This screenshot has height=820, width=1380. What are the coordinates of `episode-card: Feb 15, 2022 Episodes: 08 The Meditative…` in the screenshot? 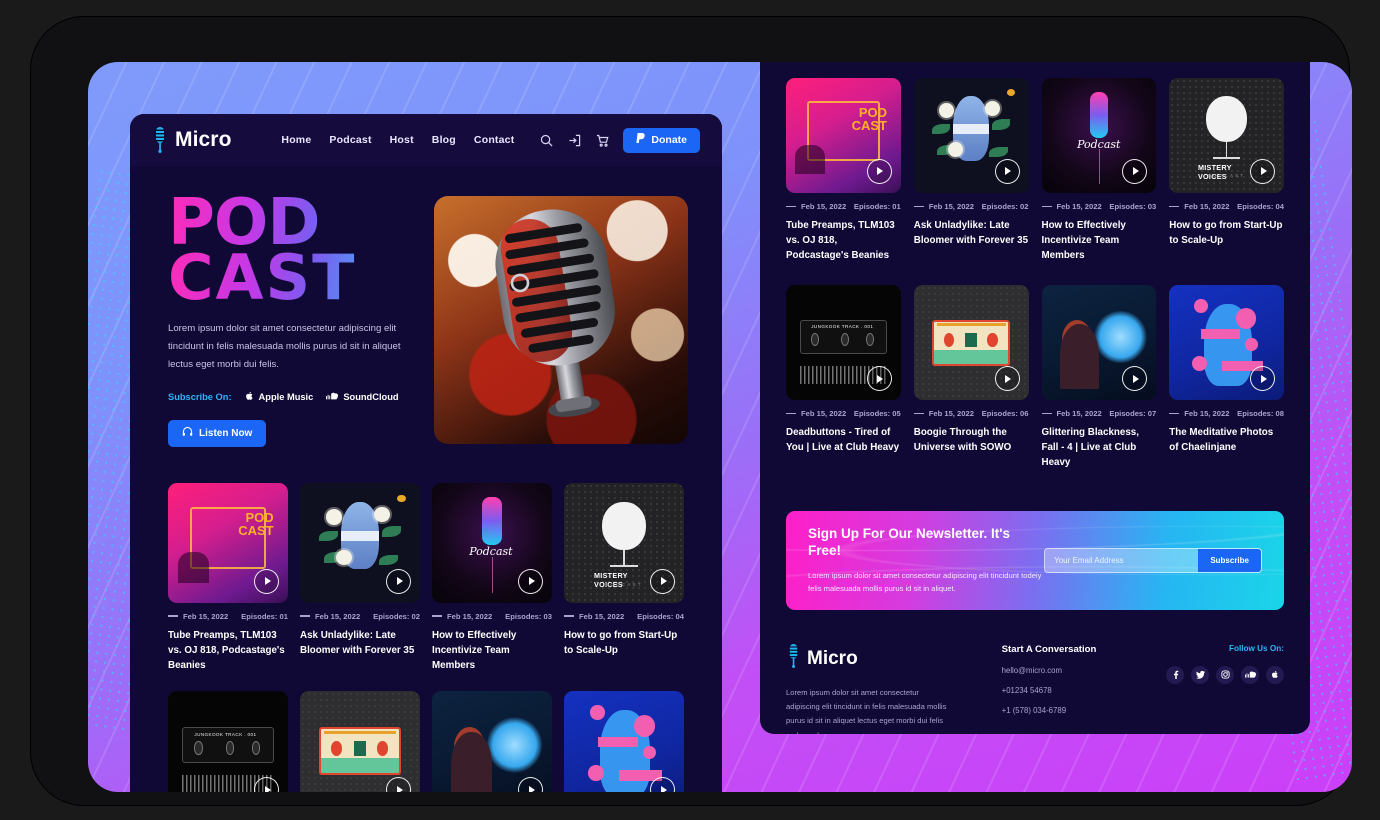 It's located at (1226, 377).